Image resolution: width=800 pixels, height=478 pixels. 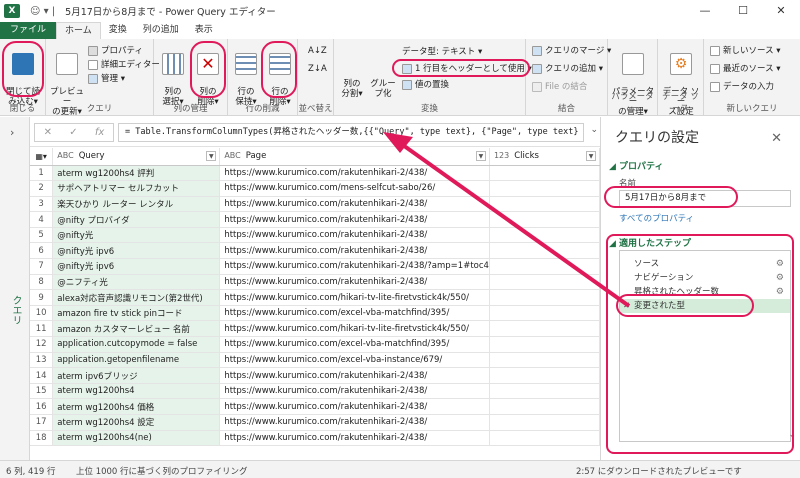 I want to click on profiling-status: 上位 1000 行に基づく列のプロファイリング, so click(x=162, y=471).